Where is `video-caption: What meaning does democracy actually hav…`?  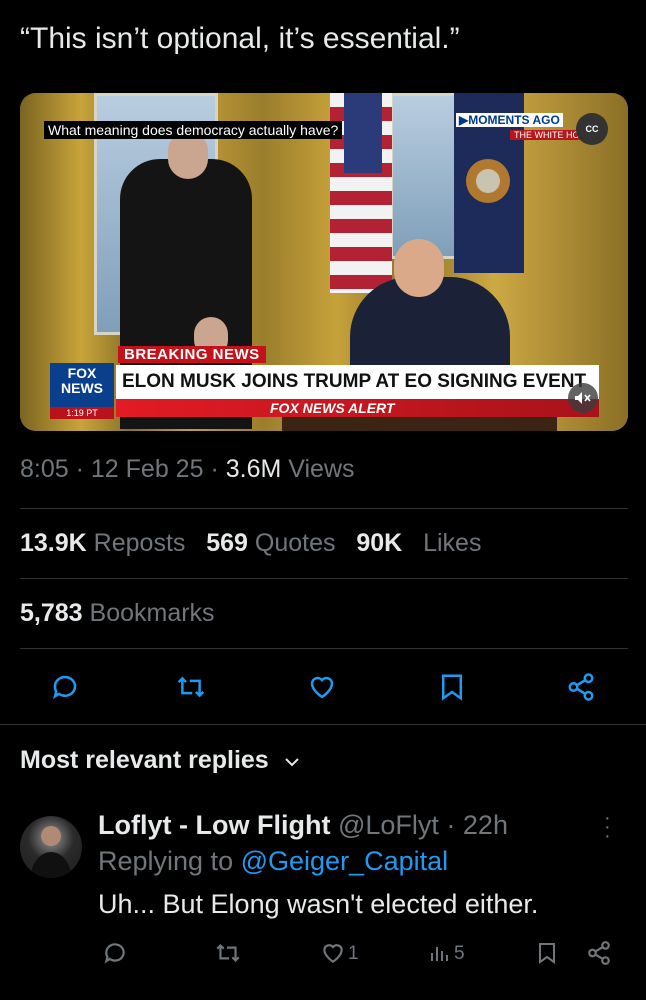 video-caption: What meaning does democracy actually hav… is located at coordinates (193, 130).